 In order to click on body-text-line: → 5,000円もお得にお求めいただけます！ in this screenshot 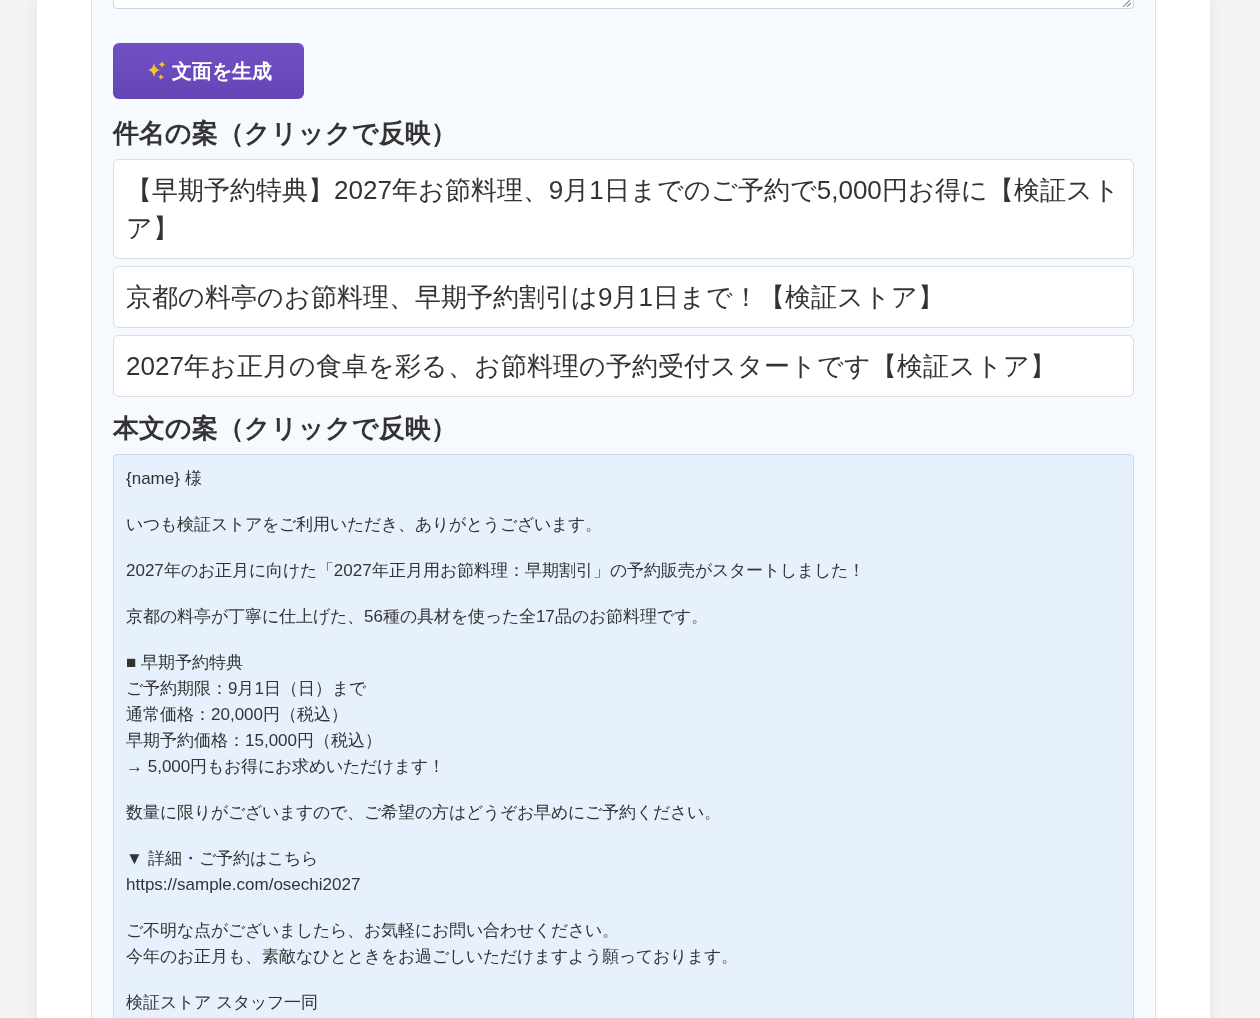, I will do `click(286, 767)`.